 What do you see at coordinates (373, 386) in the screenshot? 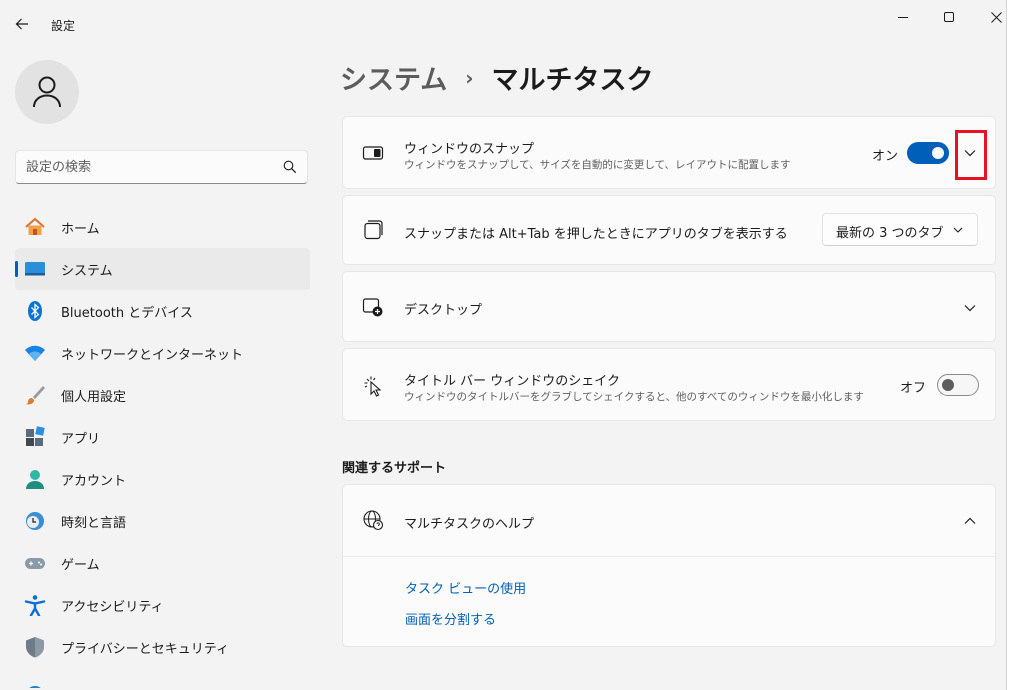
I see `shake-cursor-icon` at bounding box center [373, 386].